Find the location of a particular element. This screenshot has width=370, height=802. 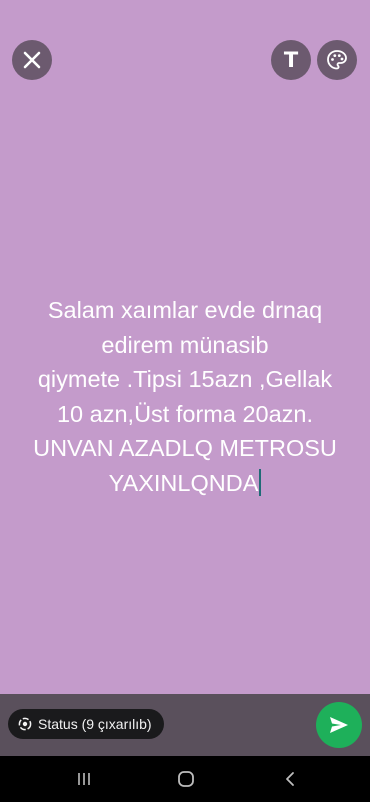

close-button is located at coordinates (32, 60).